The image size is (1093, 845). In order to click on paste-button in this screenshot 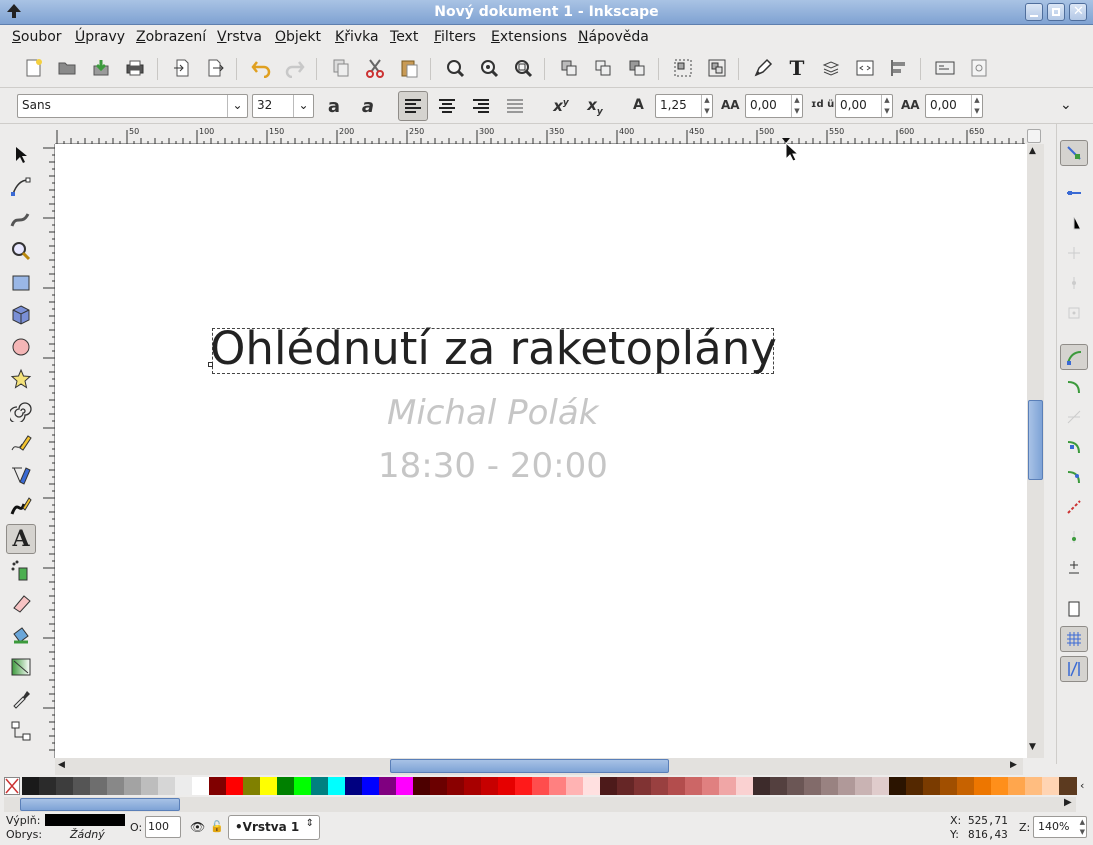, I will do `click(409, 68)`.